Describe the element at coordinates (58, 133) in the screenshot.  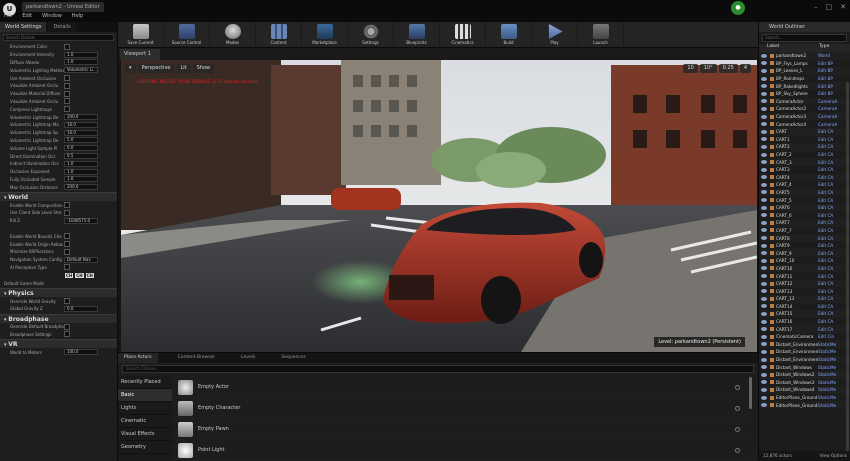
I see `property-row: Volumetric Lightmap Sp 16.0` at that location.